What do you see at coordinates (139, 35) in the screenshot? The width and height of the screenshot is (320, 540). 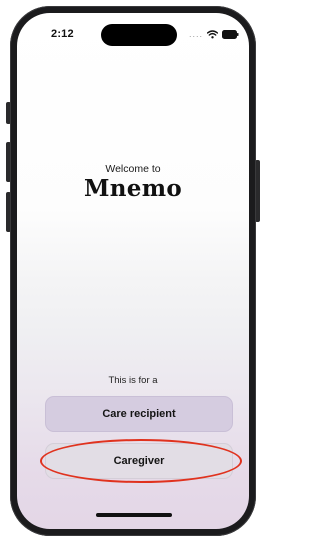 I see `dynamic-island` at bounding box center [139, 35].